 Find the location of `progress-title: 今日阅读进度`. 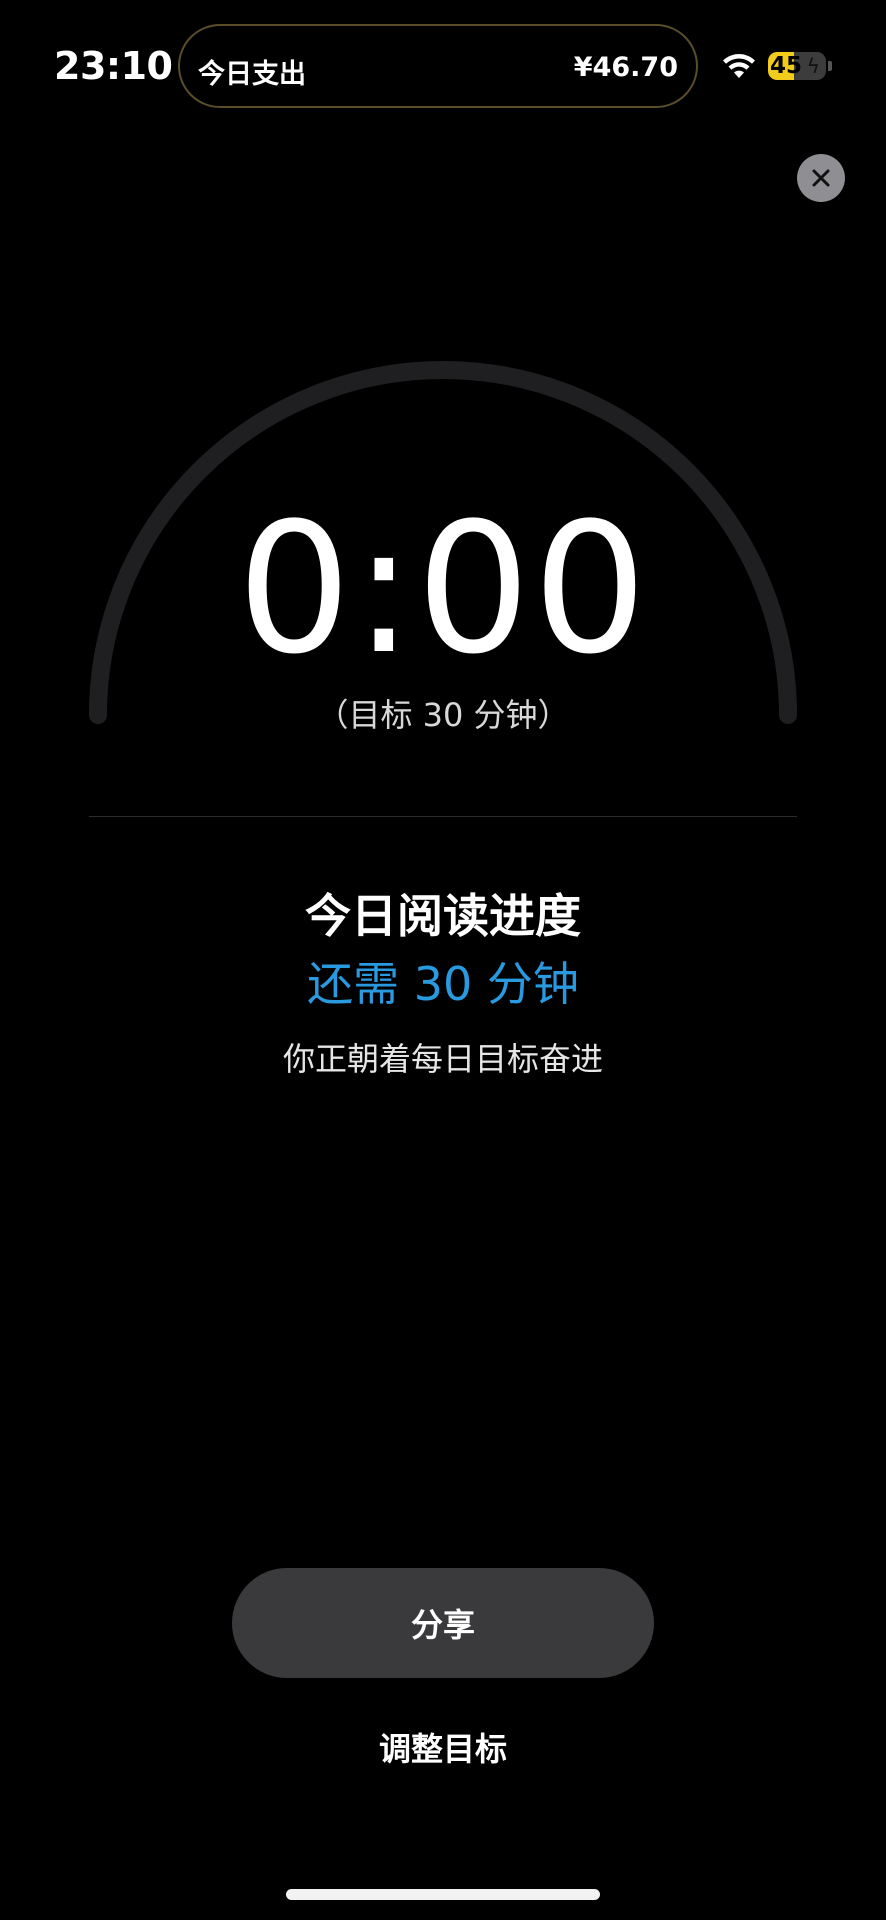

progress-title: 今日阅读进度 is located at coordinates (443, 916).